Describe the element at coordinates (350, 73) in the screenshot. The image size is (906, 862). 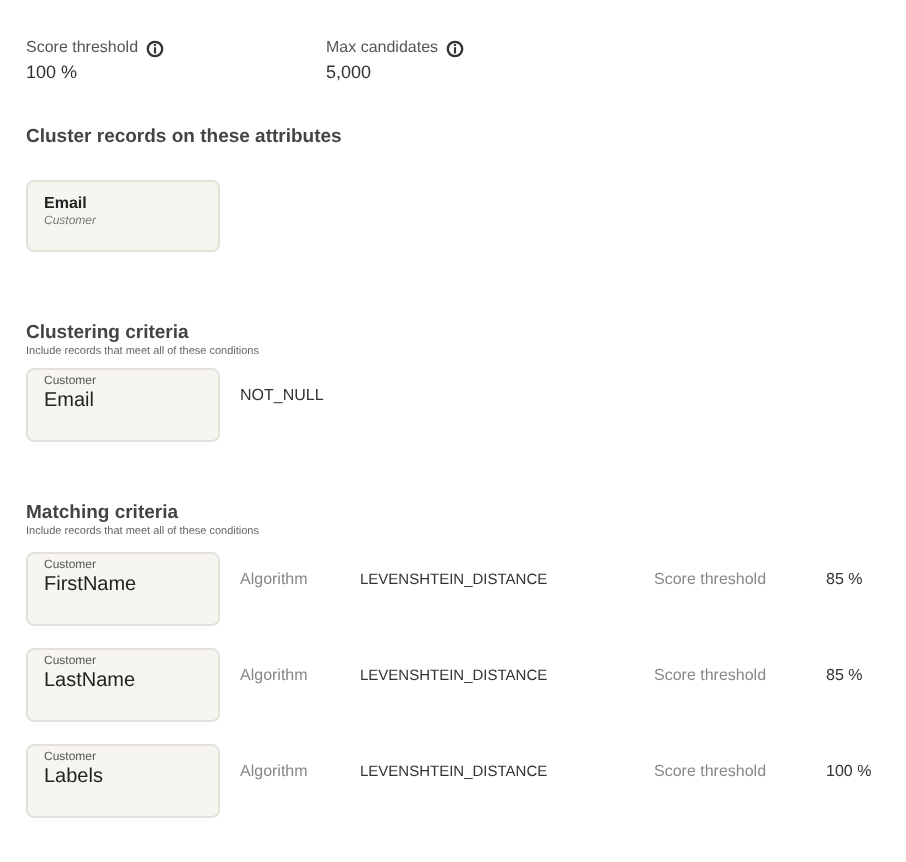
I see `setting-value: 5,000` at that location.